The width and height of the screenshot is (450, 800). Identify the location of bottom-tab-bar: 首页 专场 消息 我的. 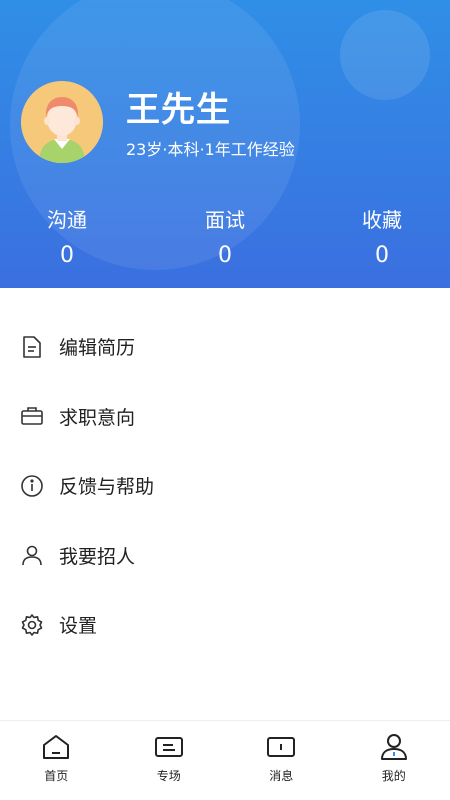
(225, 760).